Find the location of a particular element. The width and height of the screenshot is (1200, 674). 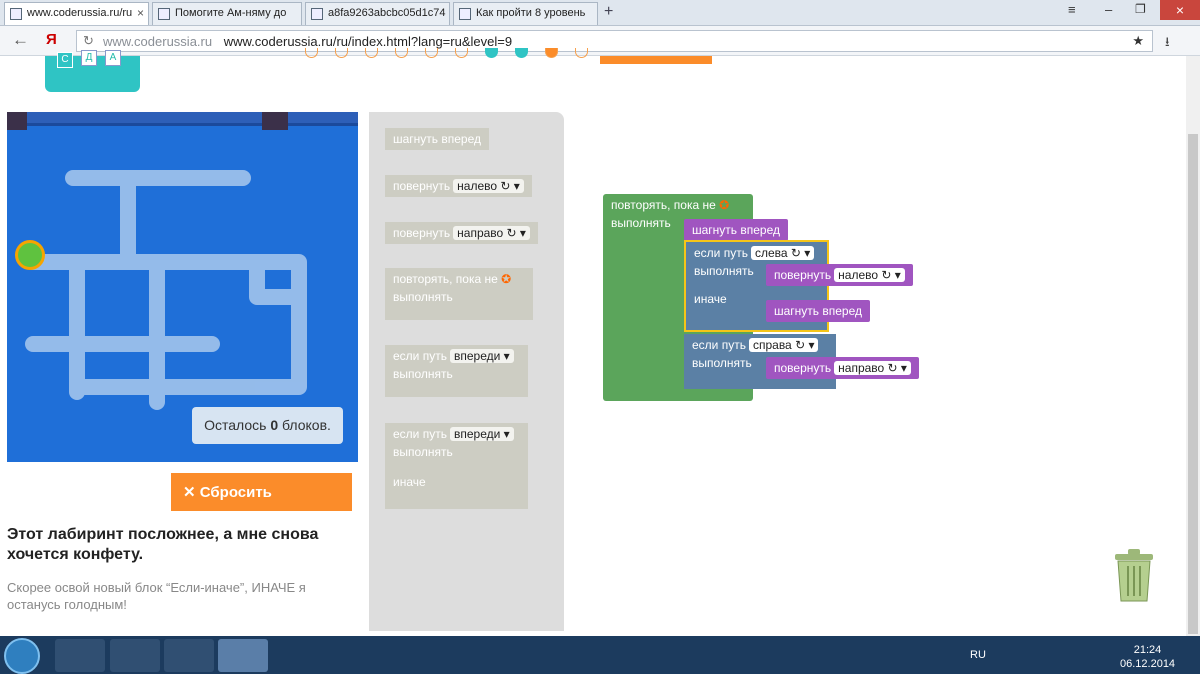

clock: 21:24 06.12.2014 is located at coordinates (1147, 657).